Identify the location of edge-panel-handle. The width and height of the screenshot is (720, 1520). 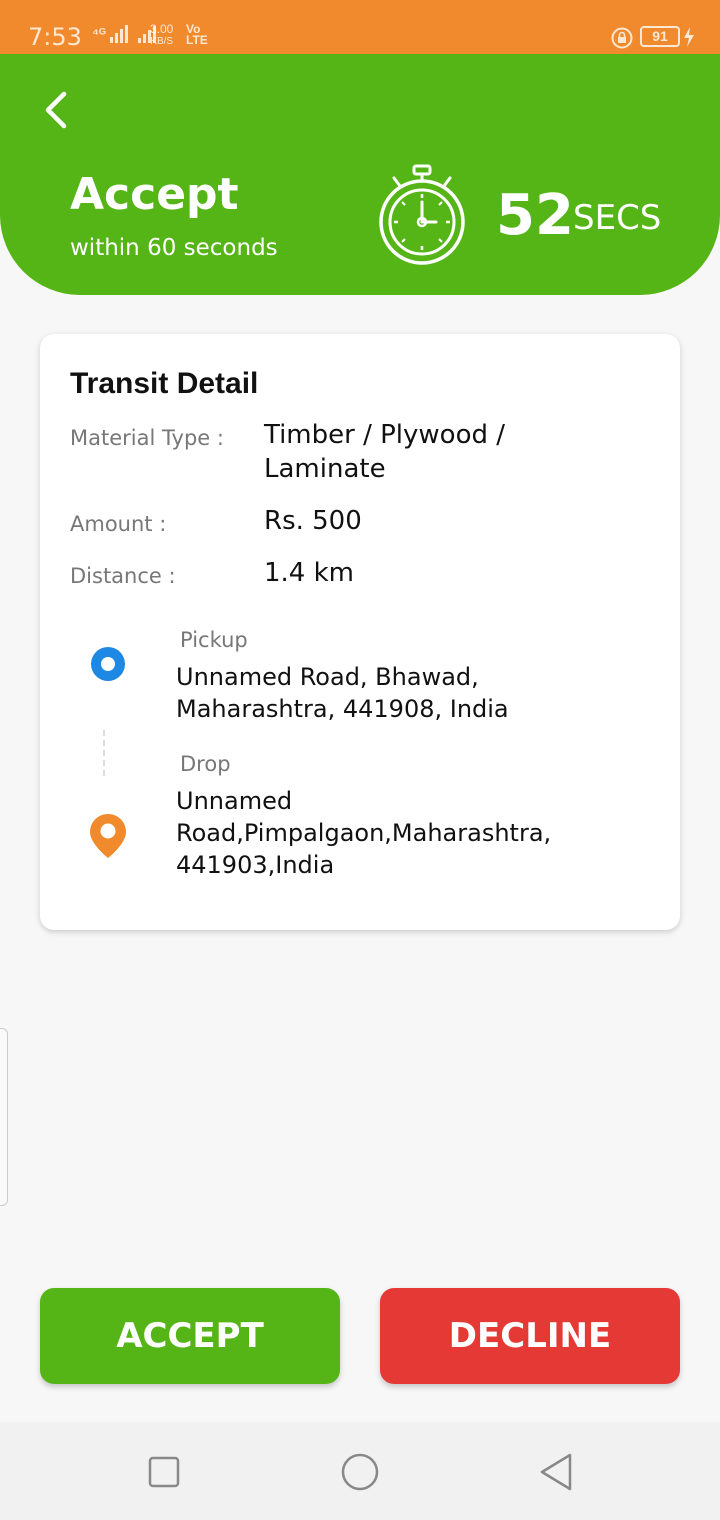
(4, 1117).